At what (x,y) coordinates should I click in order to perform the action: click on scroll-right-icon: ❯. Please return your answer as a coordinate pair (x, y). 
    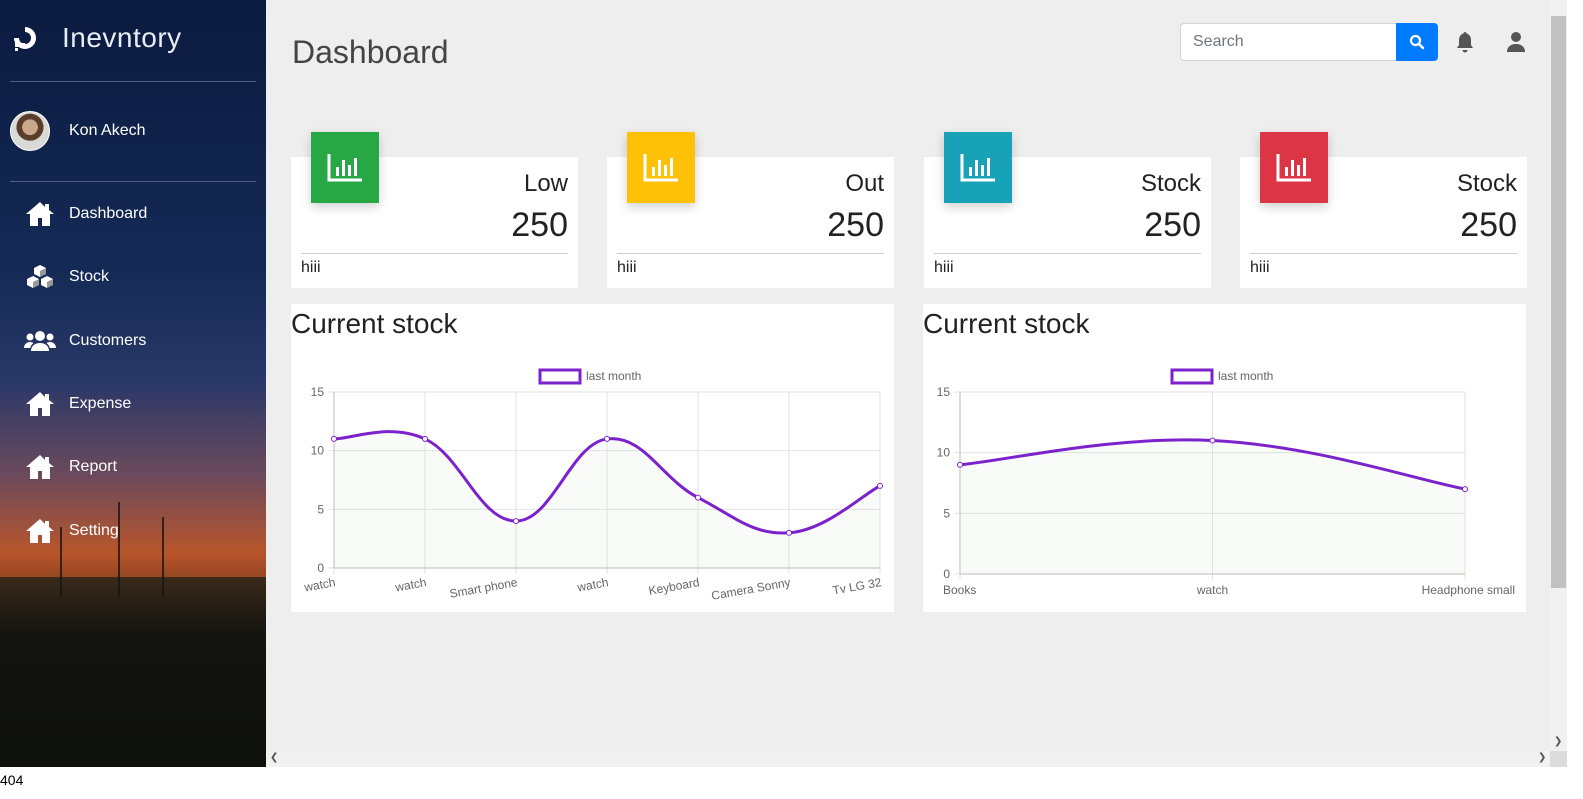
    Looking at the image, I should click on (1542, 757).